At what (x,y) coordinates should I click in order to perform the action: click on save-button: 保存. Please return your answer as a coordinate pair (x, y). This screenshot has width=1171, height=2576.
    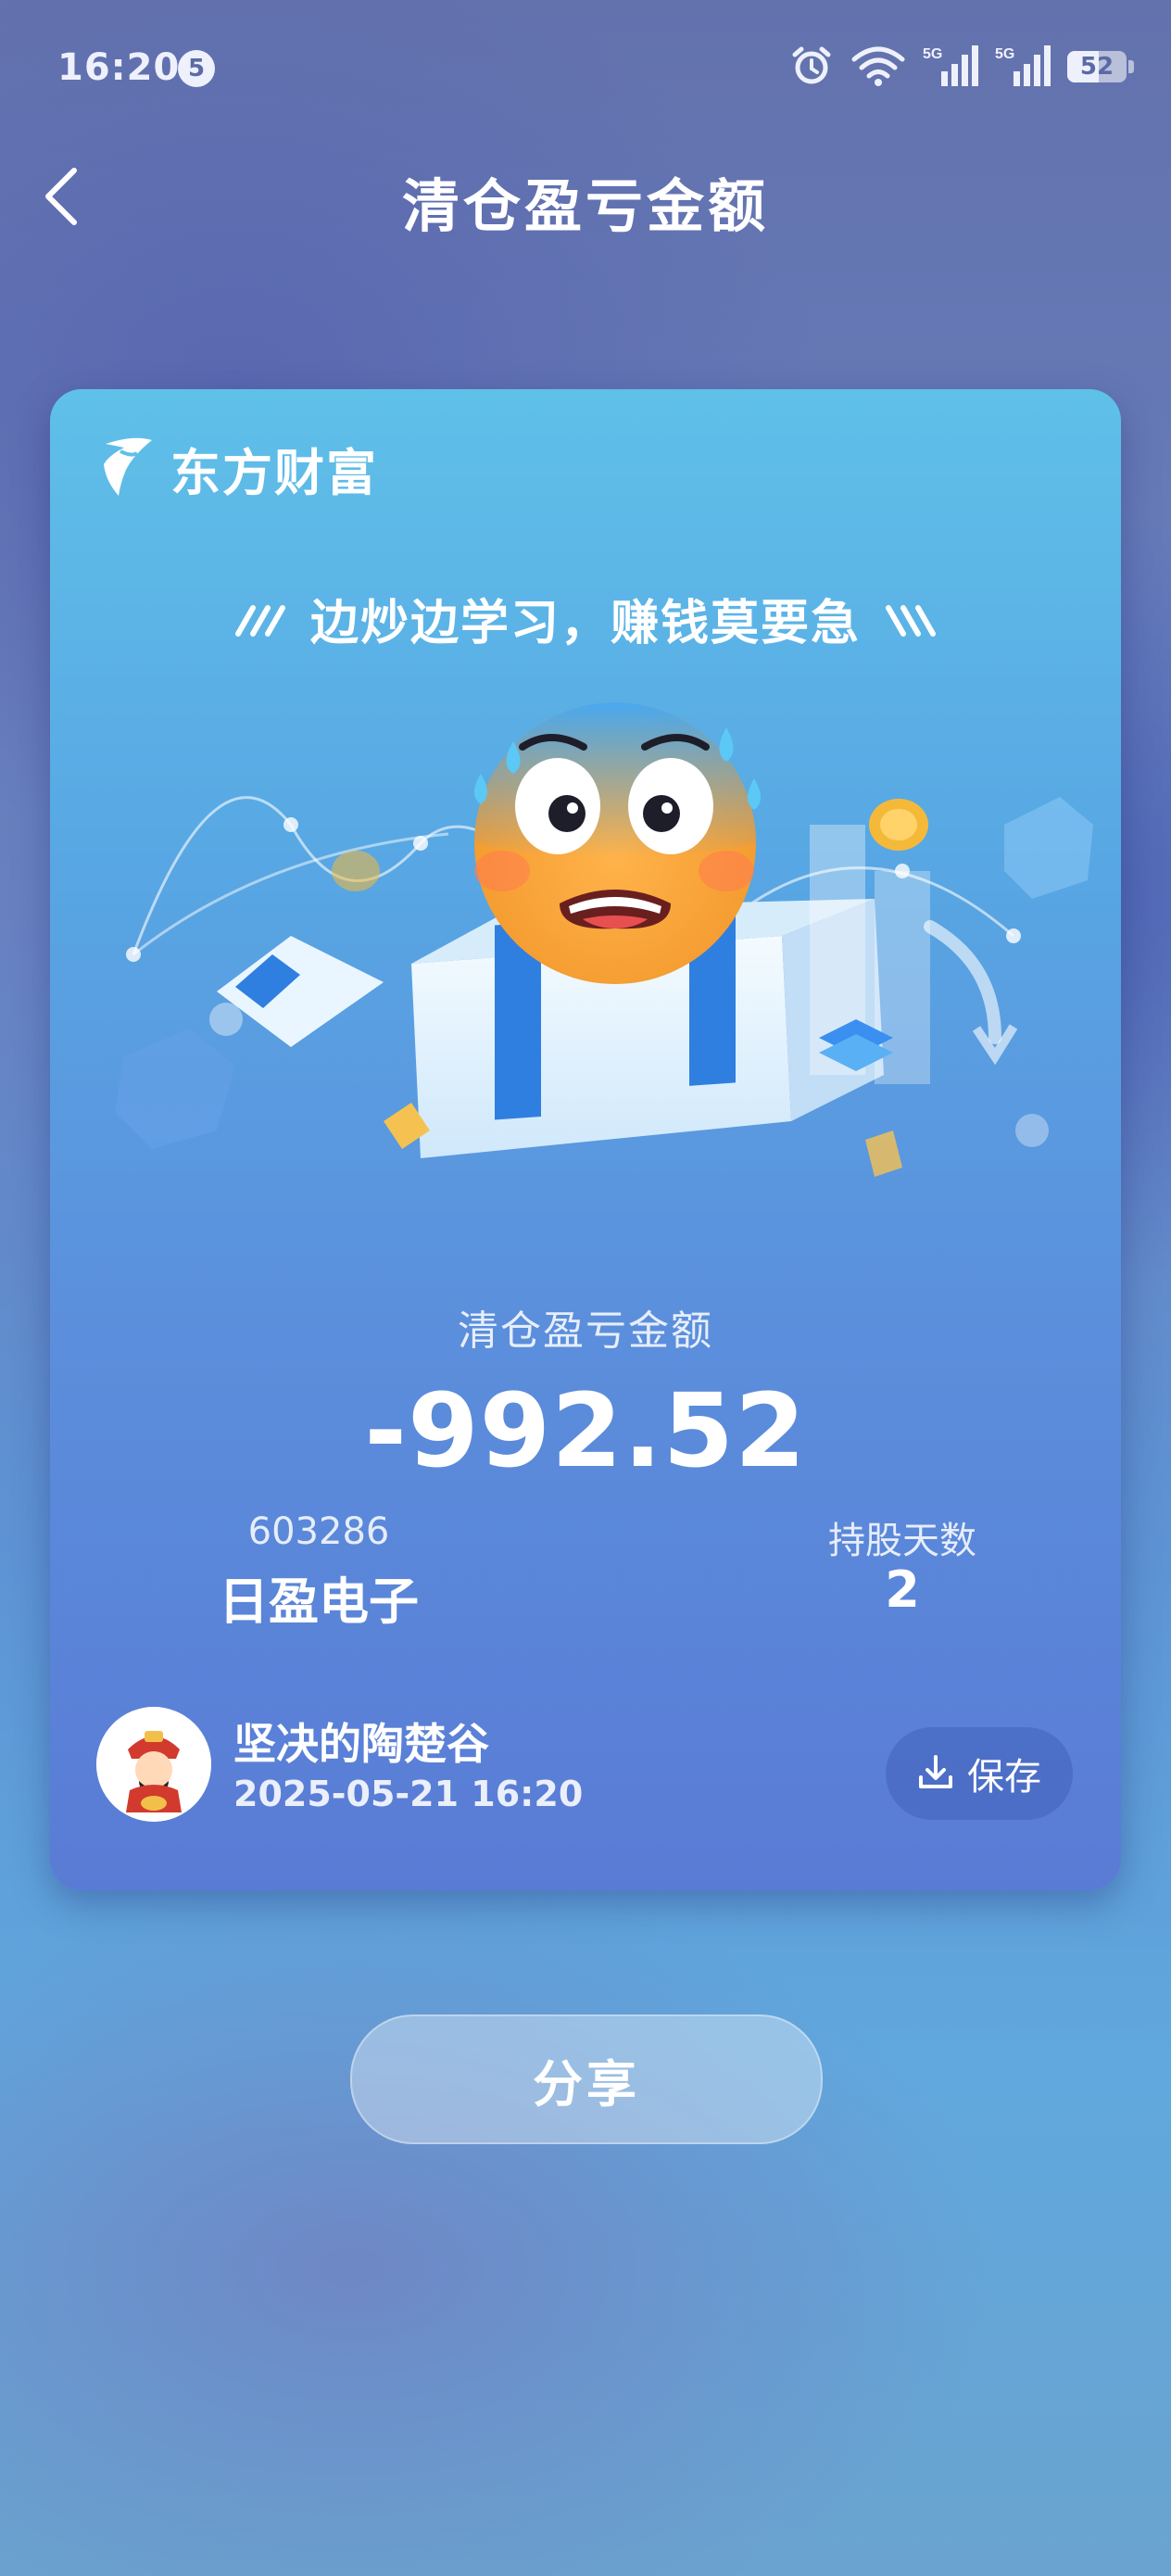
    Looking at the image, I should click on (980, 1774).